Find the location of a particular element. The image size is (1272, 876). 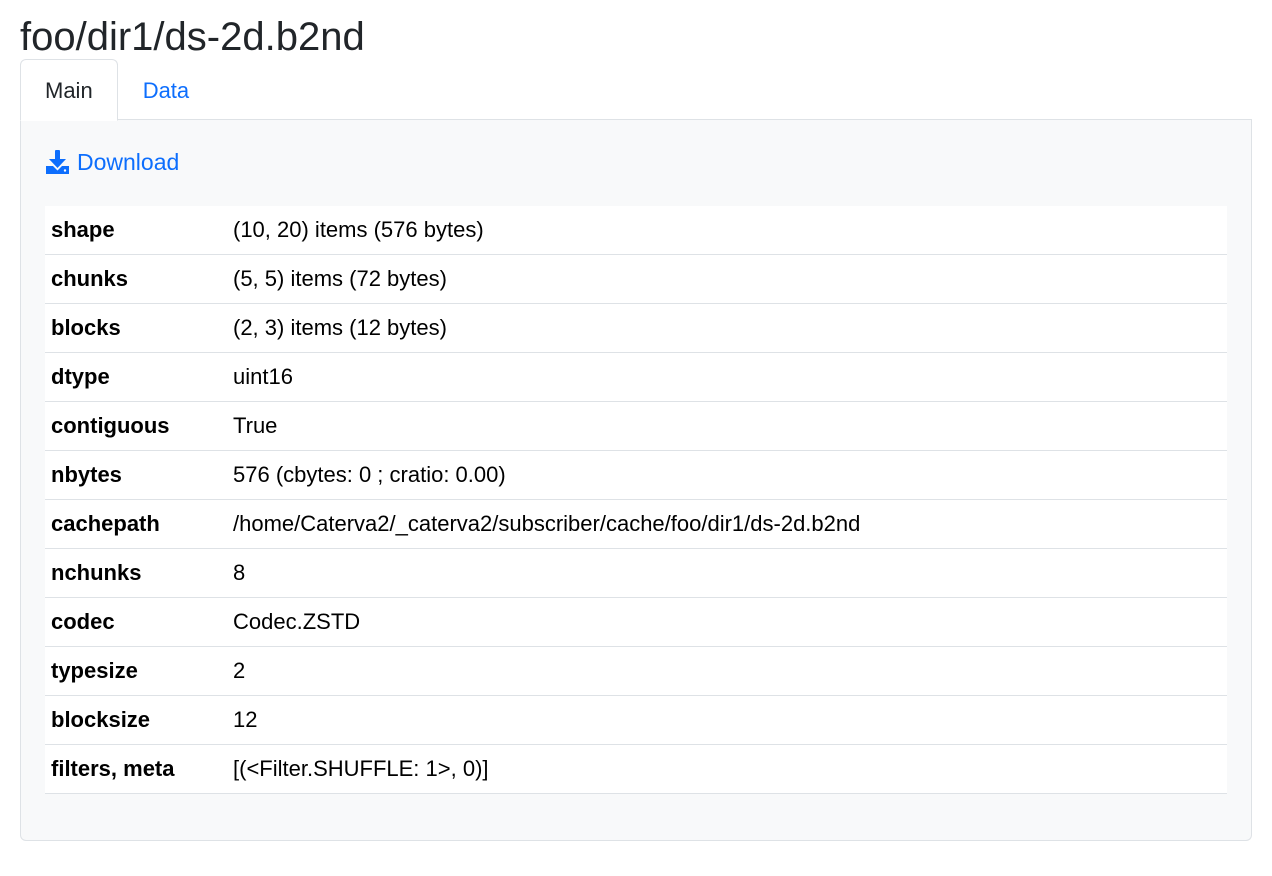

row-key: shape is located at coordinates (136, 230).